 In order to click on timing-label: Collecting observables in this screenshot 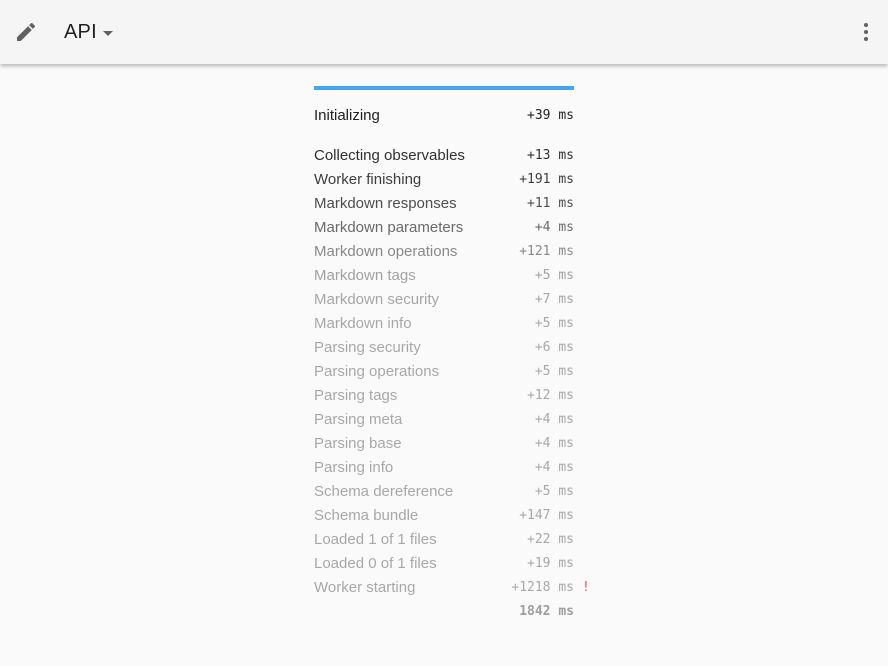, I will do `click(389, 155)`.